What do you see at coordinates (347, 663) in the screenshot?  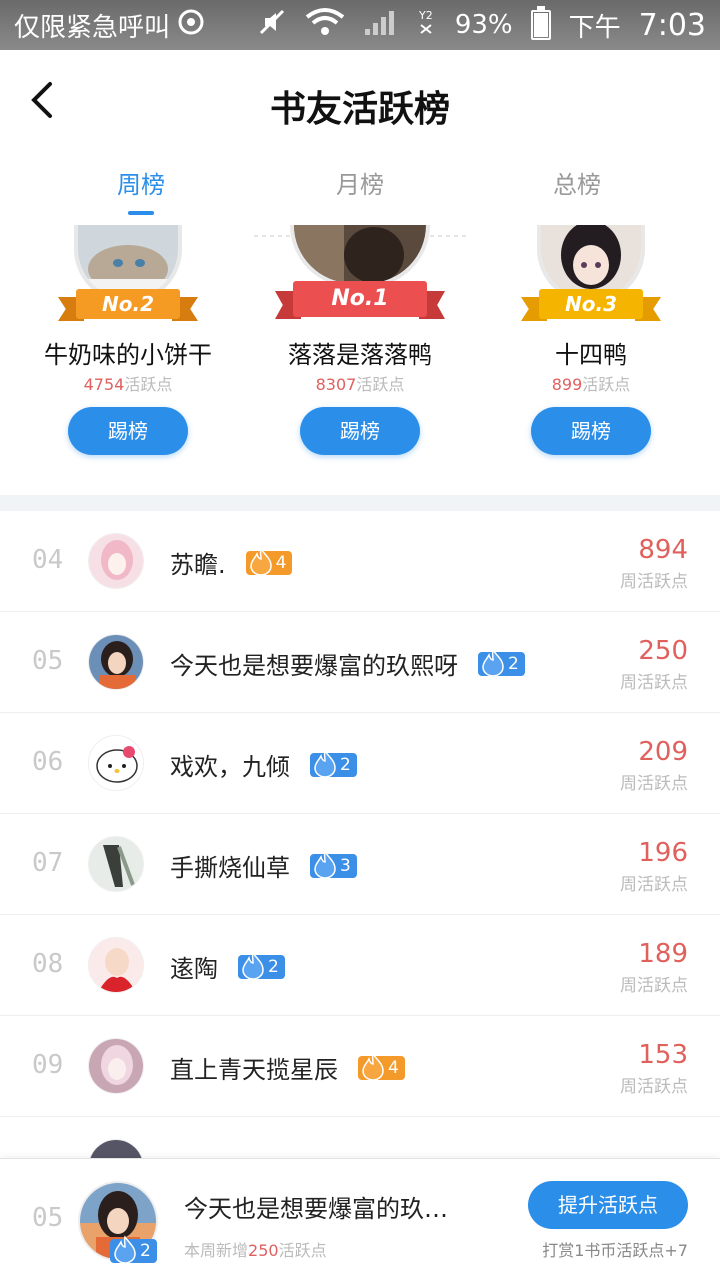 I see `user-name-row: 今天也是想要爆富的玖熙呀 2` at bounding box center [347, 663].